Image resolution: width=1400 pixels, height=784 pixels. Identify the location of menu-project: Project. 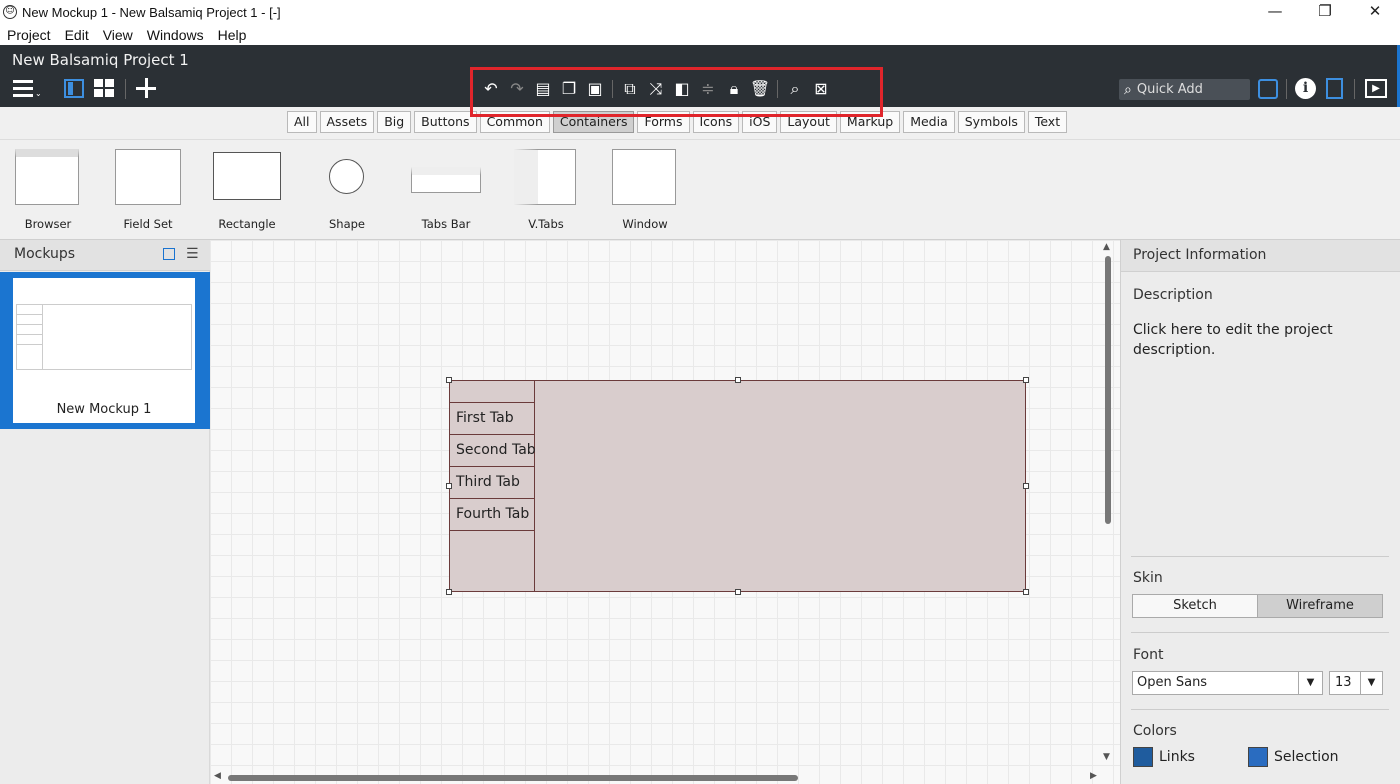
(29, 35).